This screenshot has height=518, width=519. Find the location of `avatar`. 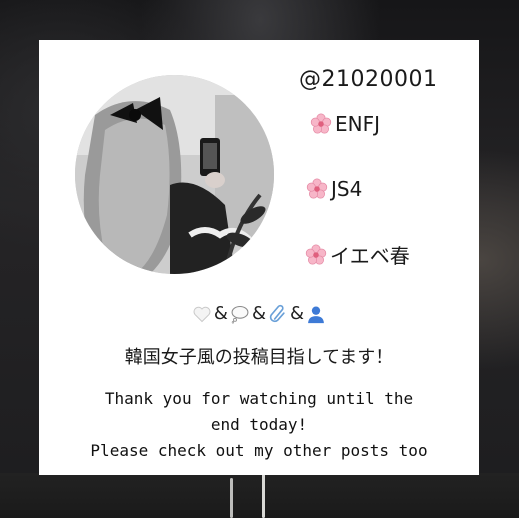

avatar is located at coordinates (174, 174).